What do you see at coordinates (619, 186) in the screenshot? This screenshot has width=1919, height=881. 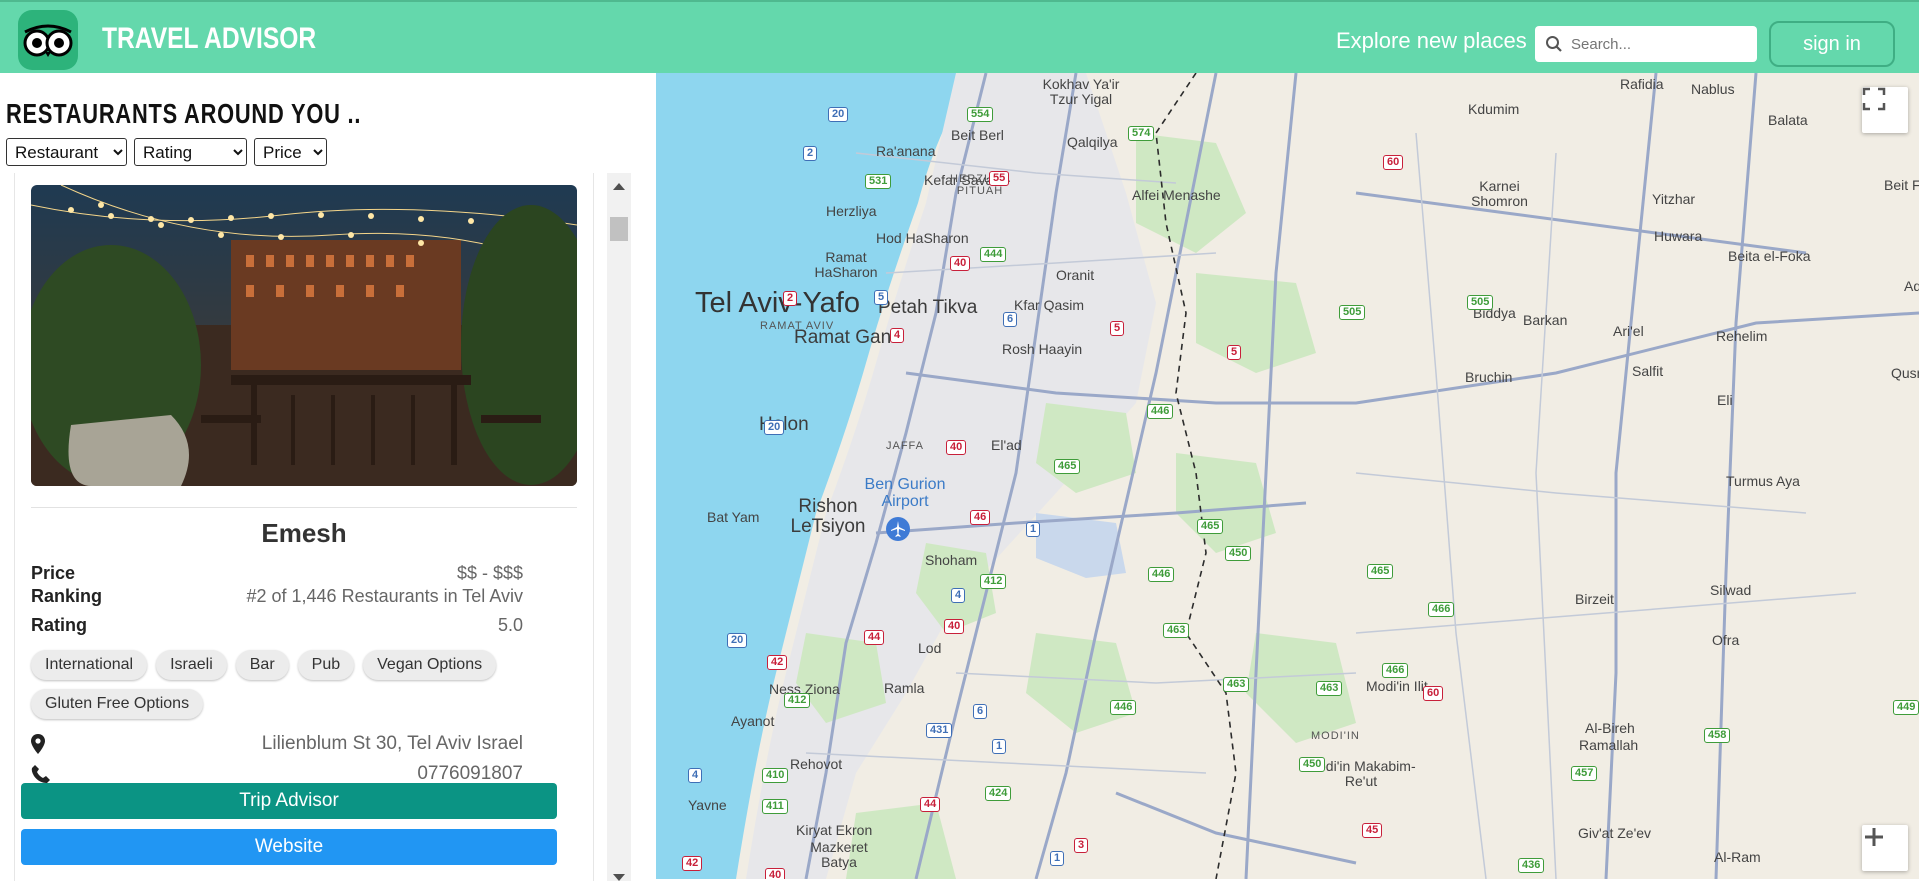 I see `scroll-up-arrow-icon` at bounding box center [619, 186].